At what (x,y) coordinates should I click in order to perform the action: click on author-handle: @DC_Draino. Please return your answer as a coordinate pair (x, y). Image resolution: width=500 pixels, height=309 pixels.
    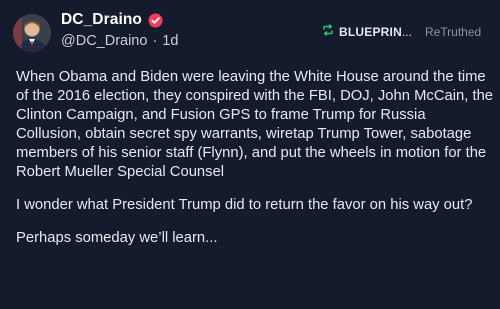
    Looking at the image, I should click on (104, 41).